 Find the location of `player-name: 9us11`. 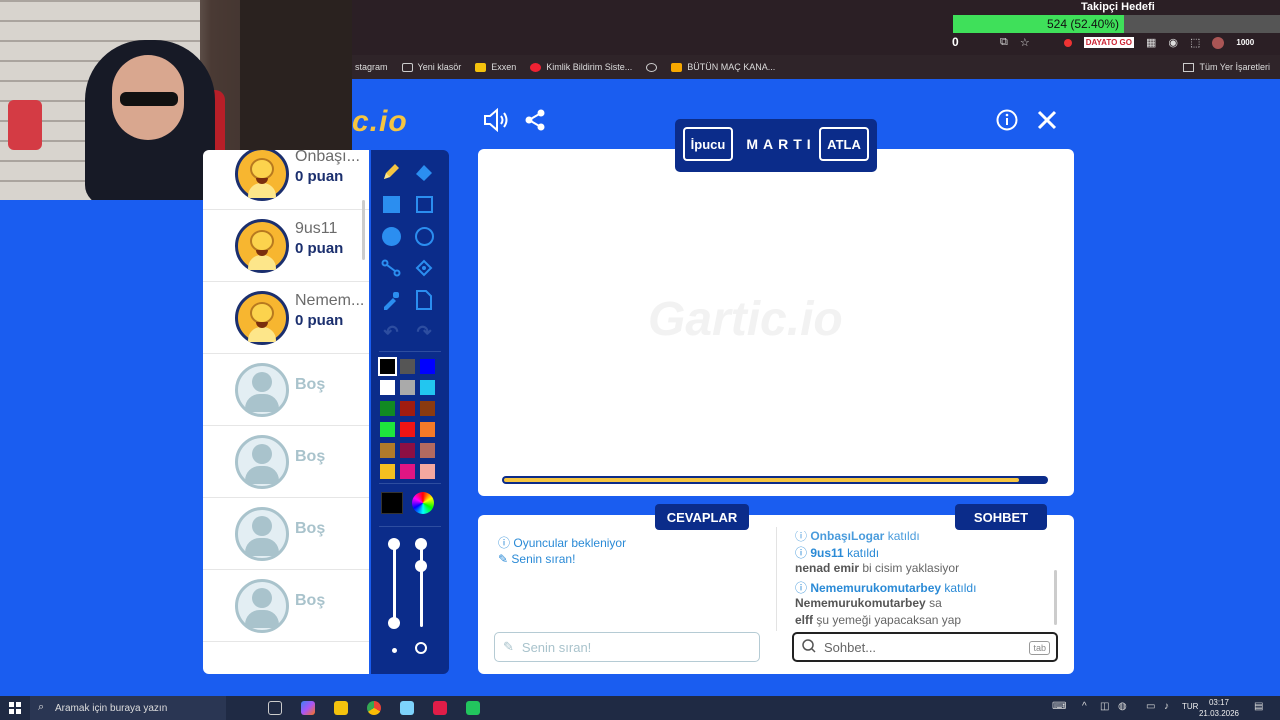

player-name: 9us11 is located at coordinates (316, 228).